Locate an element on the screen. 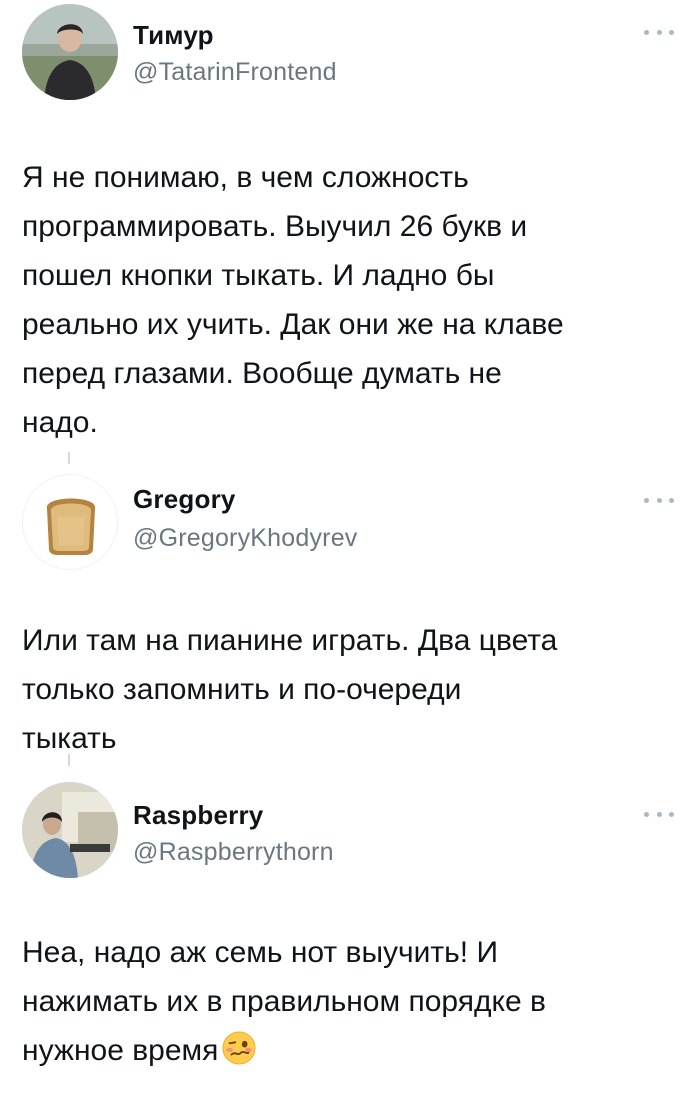 The width and height of the screenshot is (700, 1115). painting-avatar-icon is located at coordinates (70, 830).